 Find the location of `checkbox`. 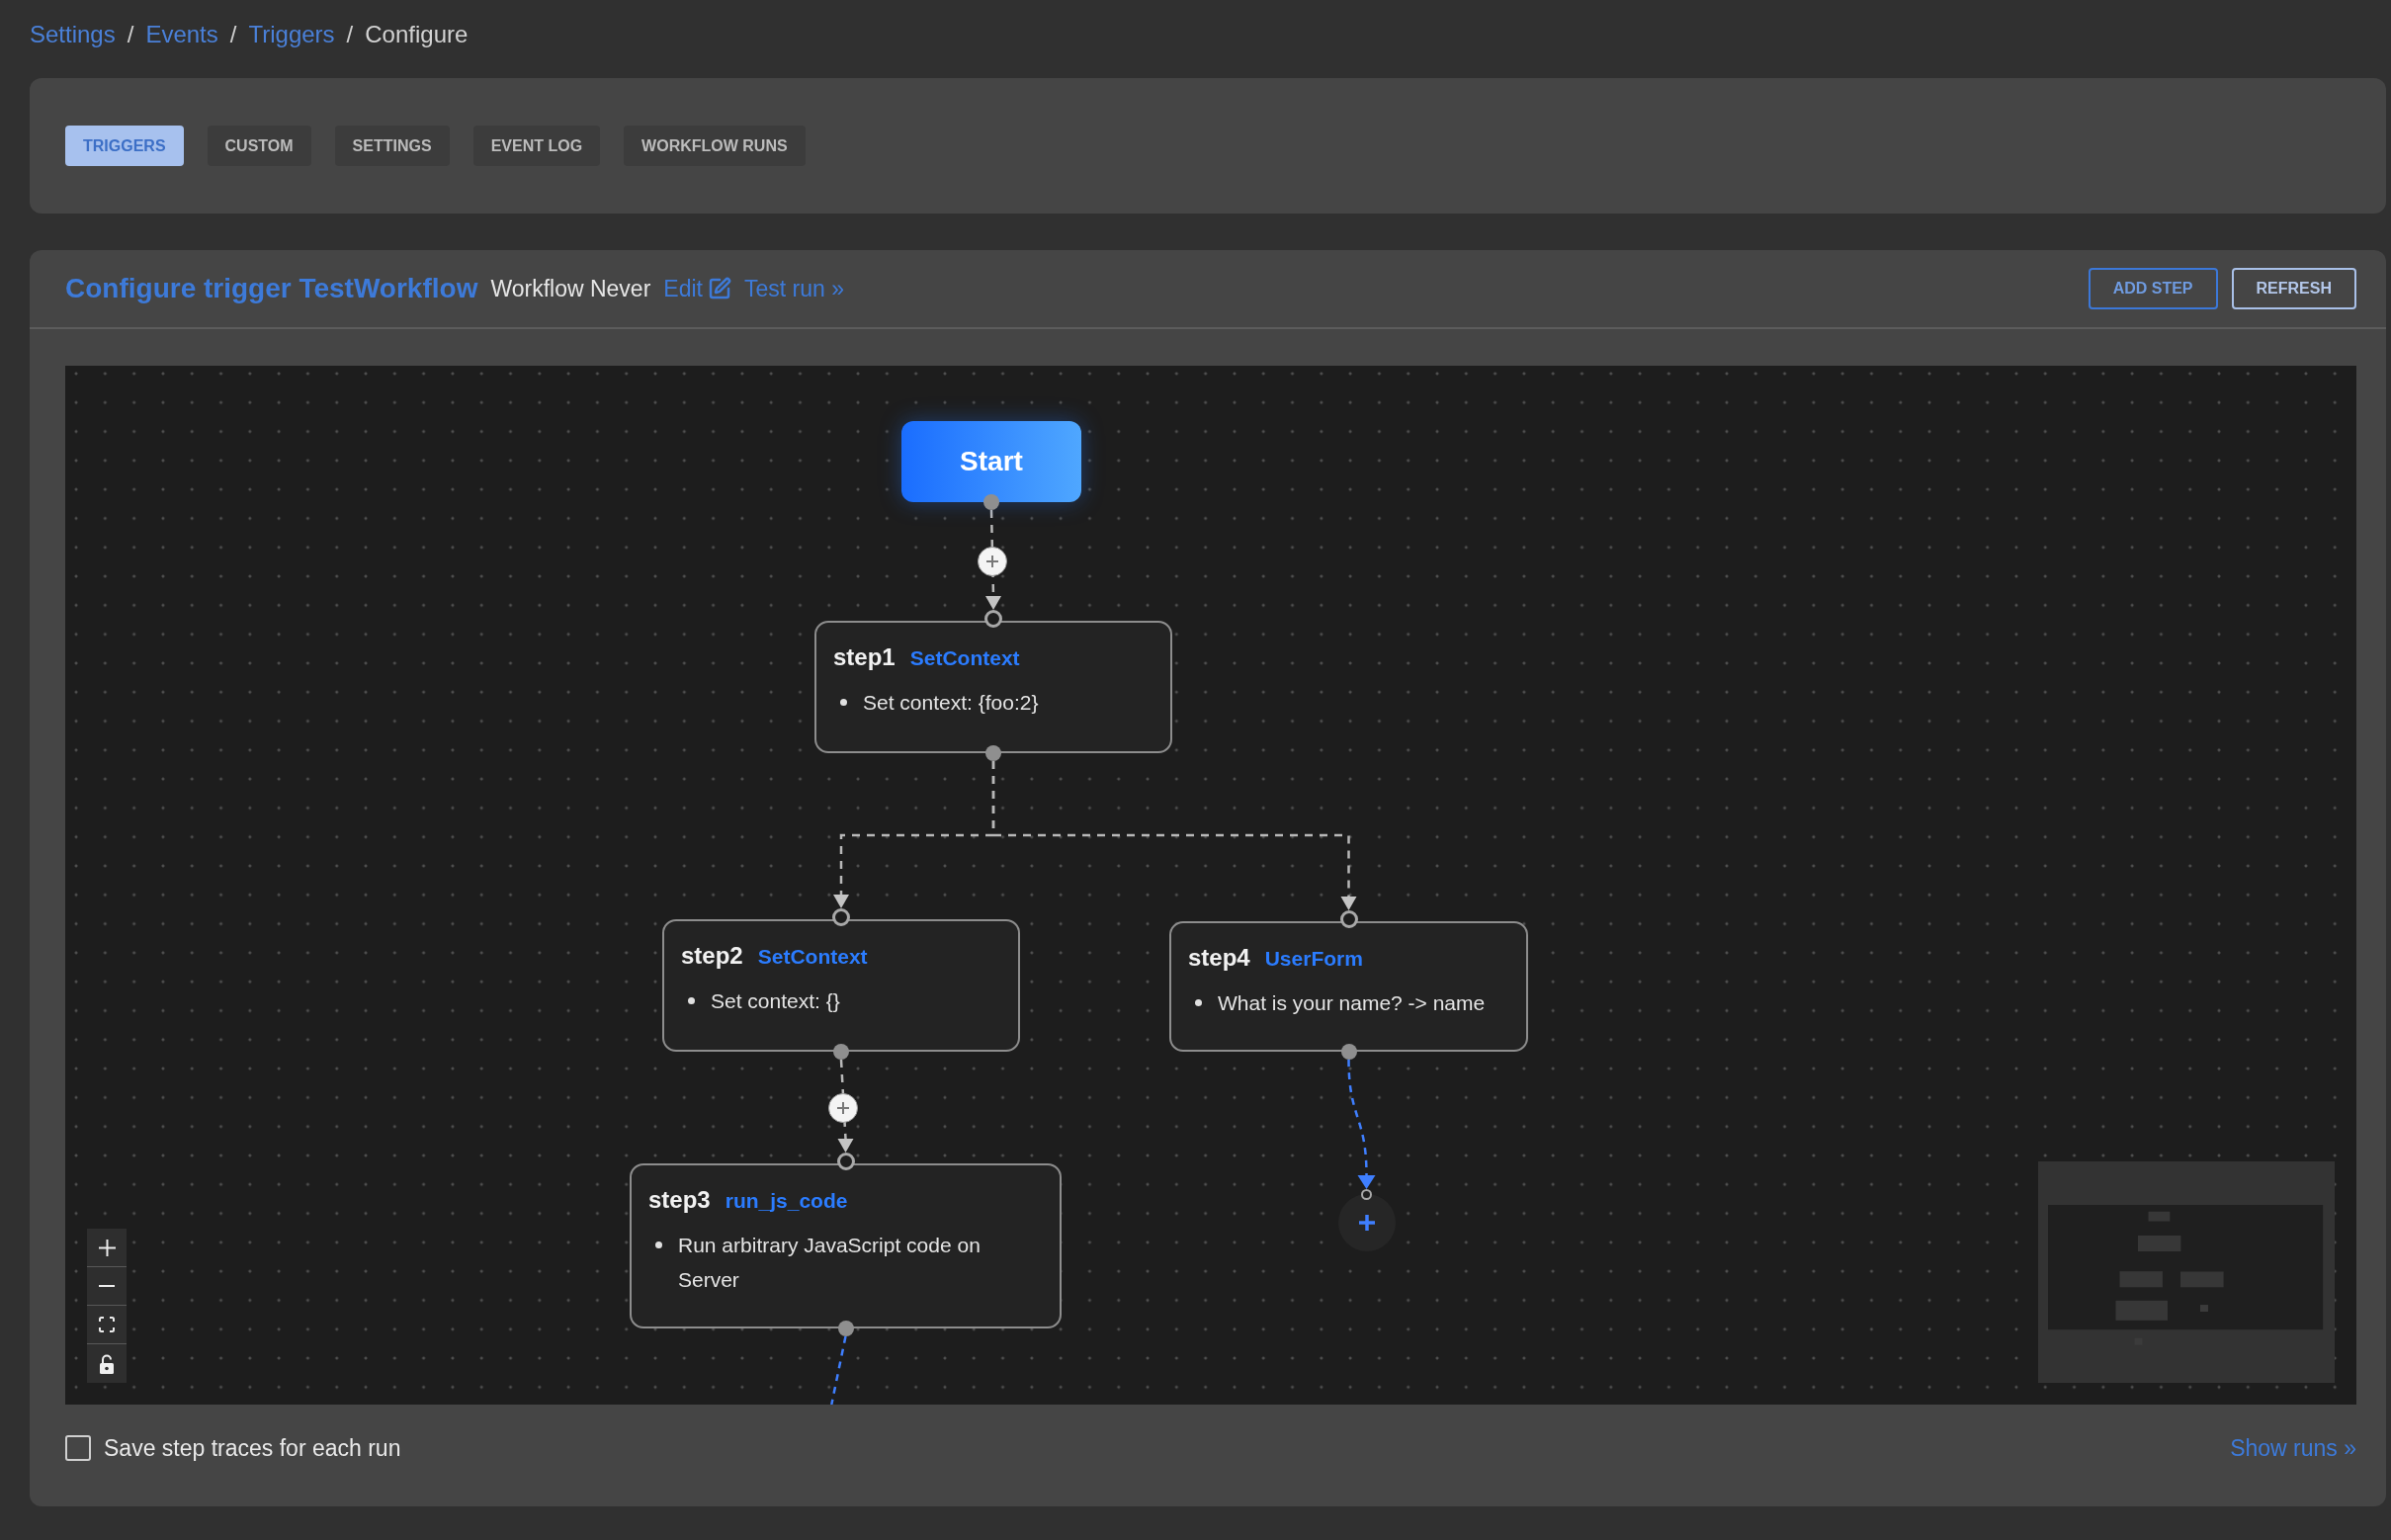

checkbox is located at coordinates (78, 1448).